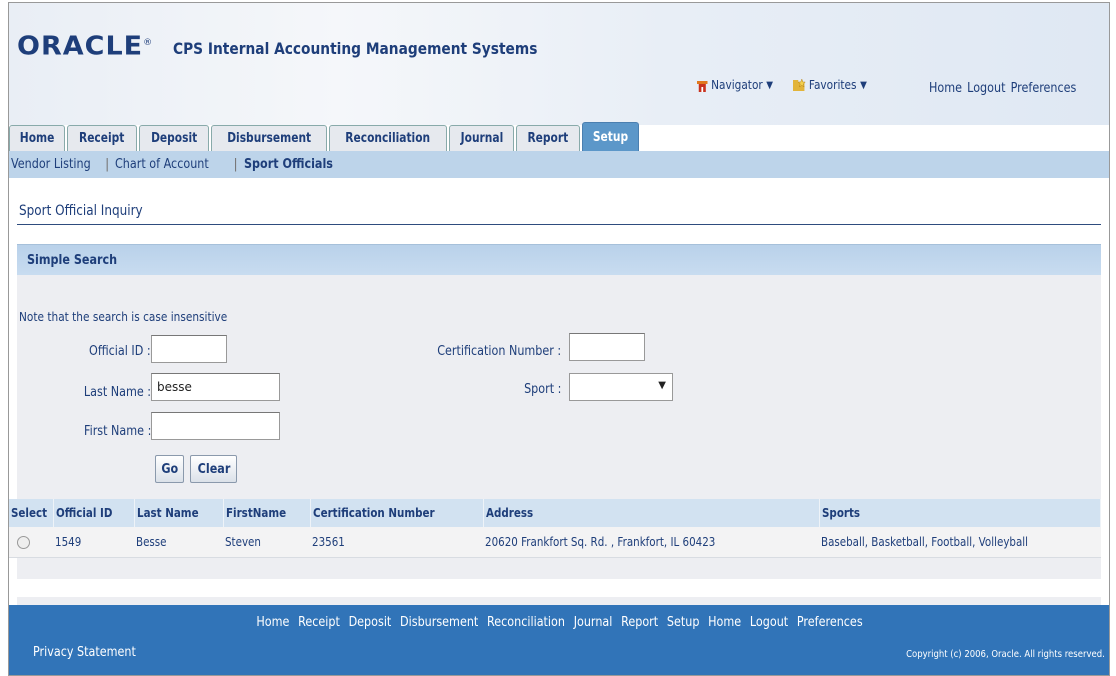  Describe the element at coordinates (651, 513) in the screenshot. I see `column-header: Address` at that location.